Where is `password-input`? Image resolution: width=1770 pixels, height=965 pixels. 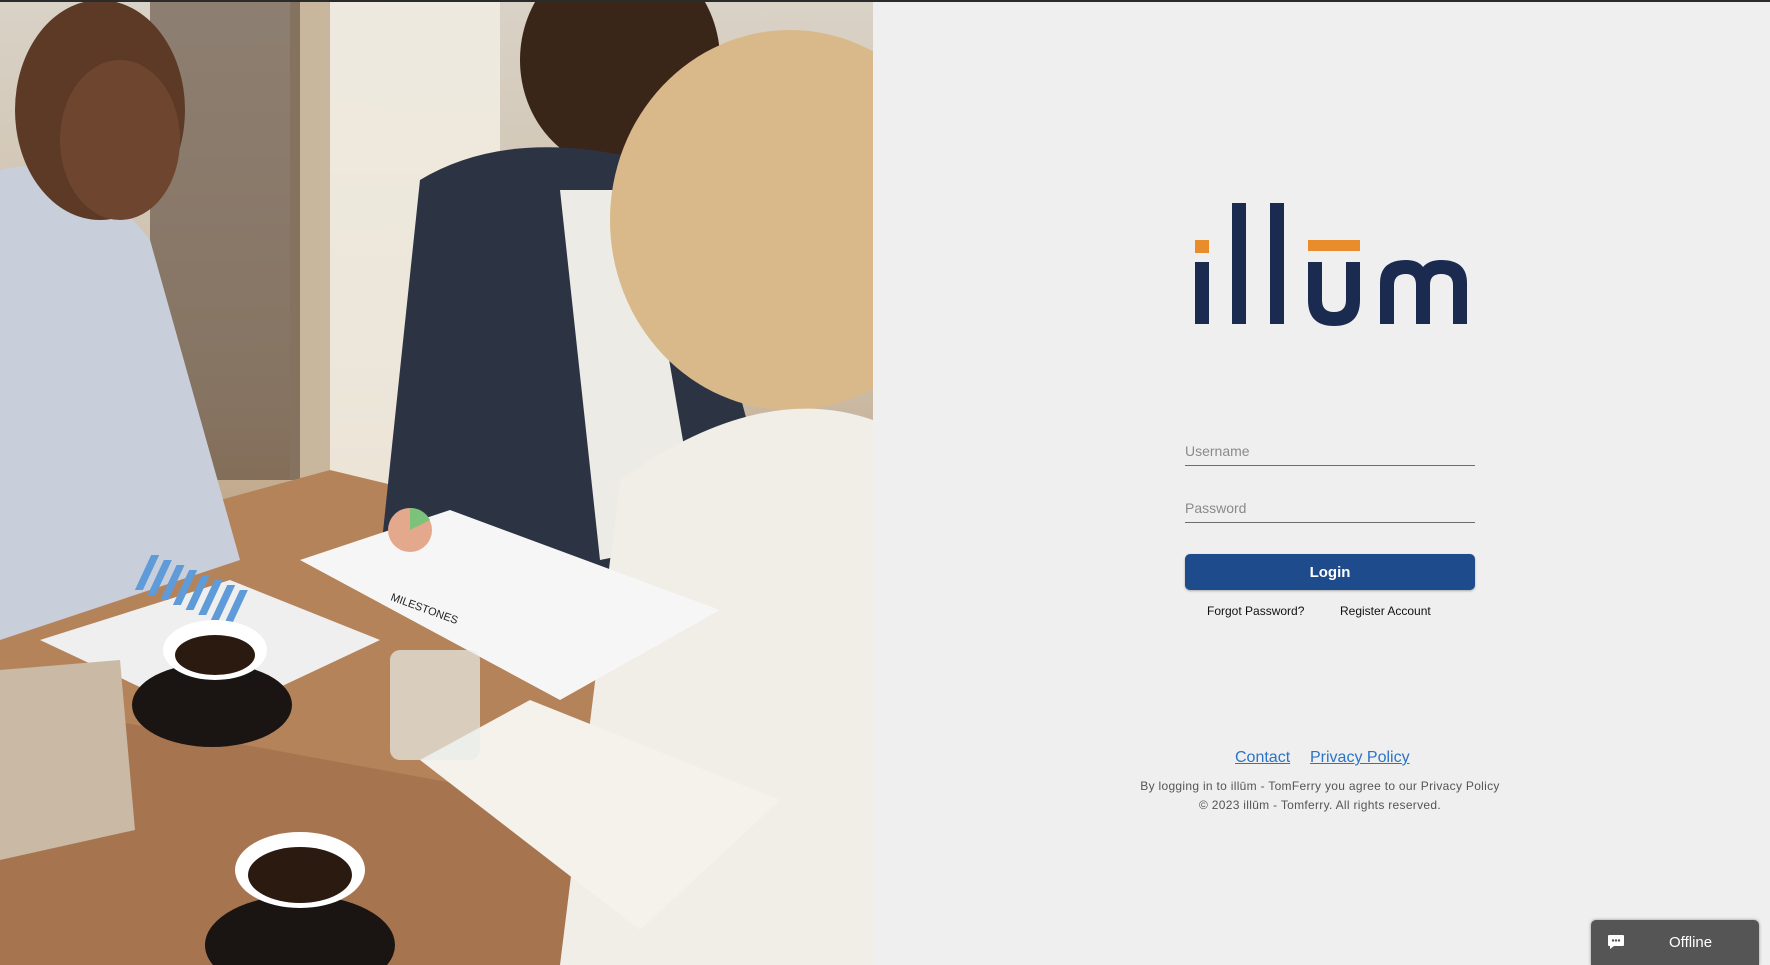
password-input is located at coordinates (1330, 511).